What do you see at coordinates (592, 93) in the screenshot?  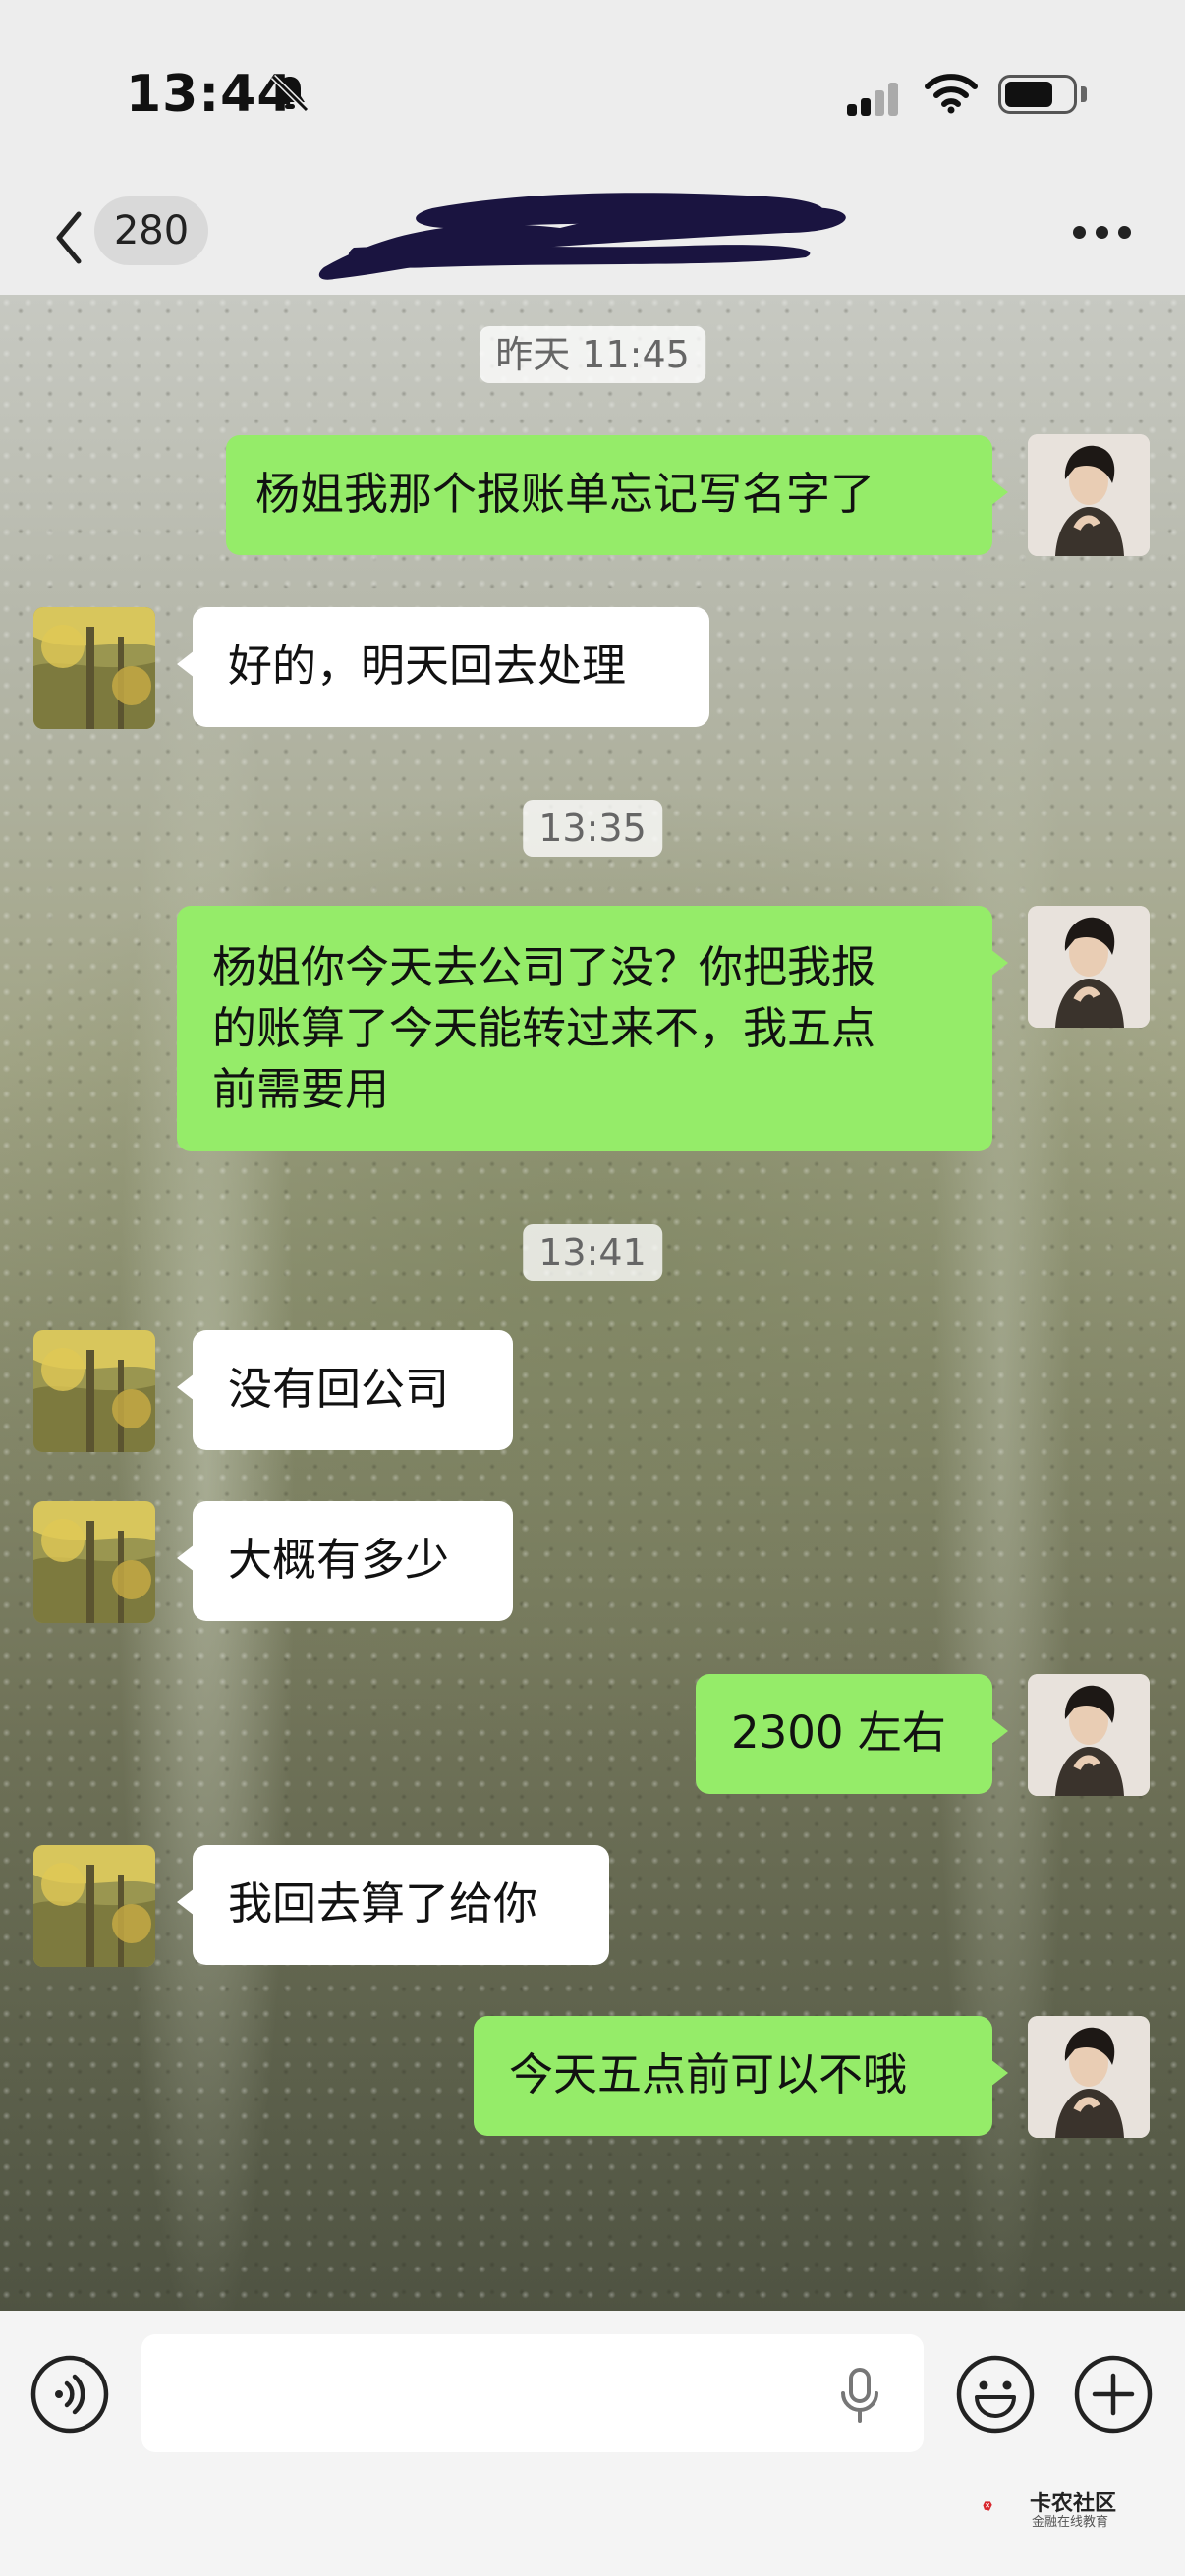 I see `status-bar: 13:44` at bounding box center [592, 93].